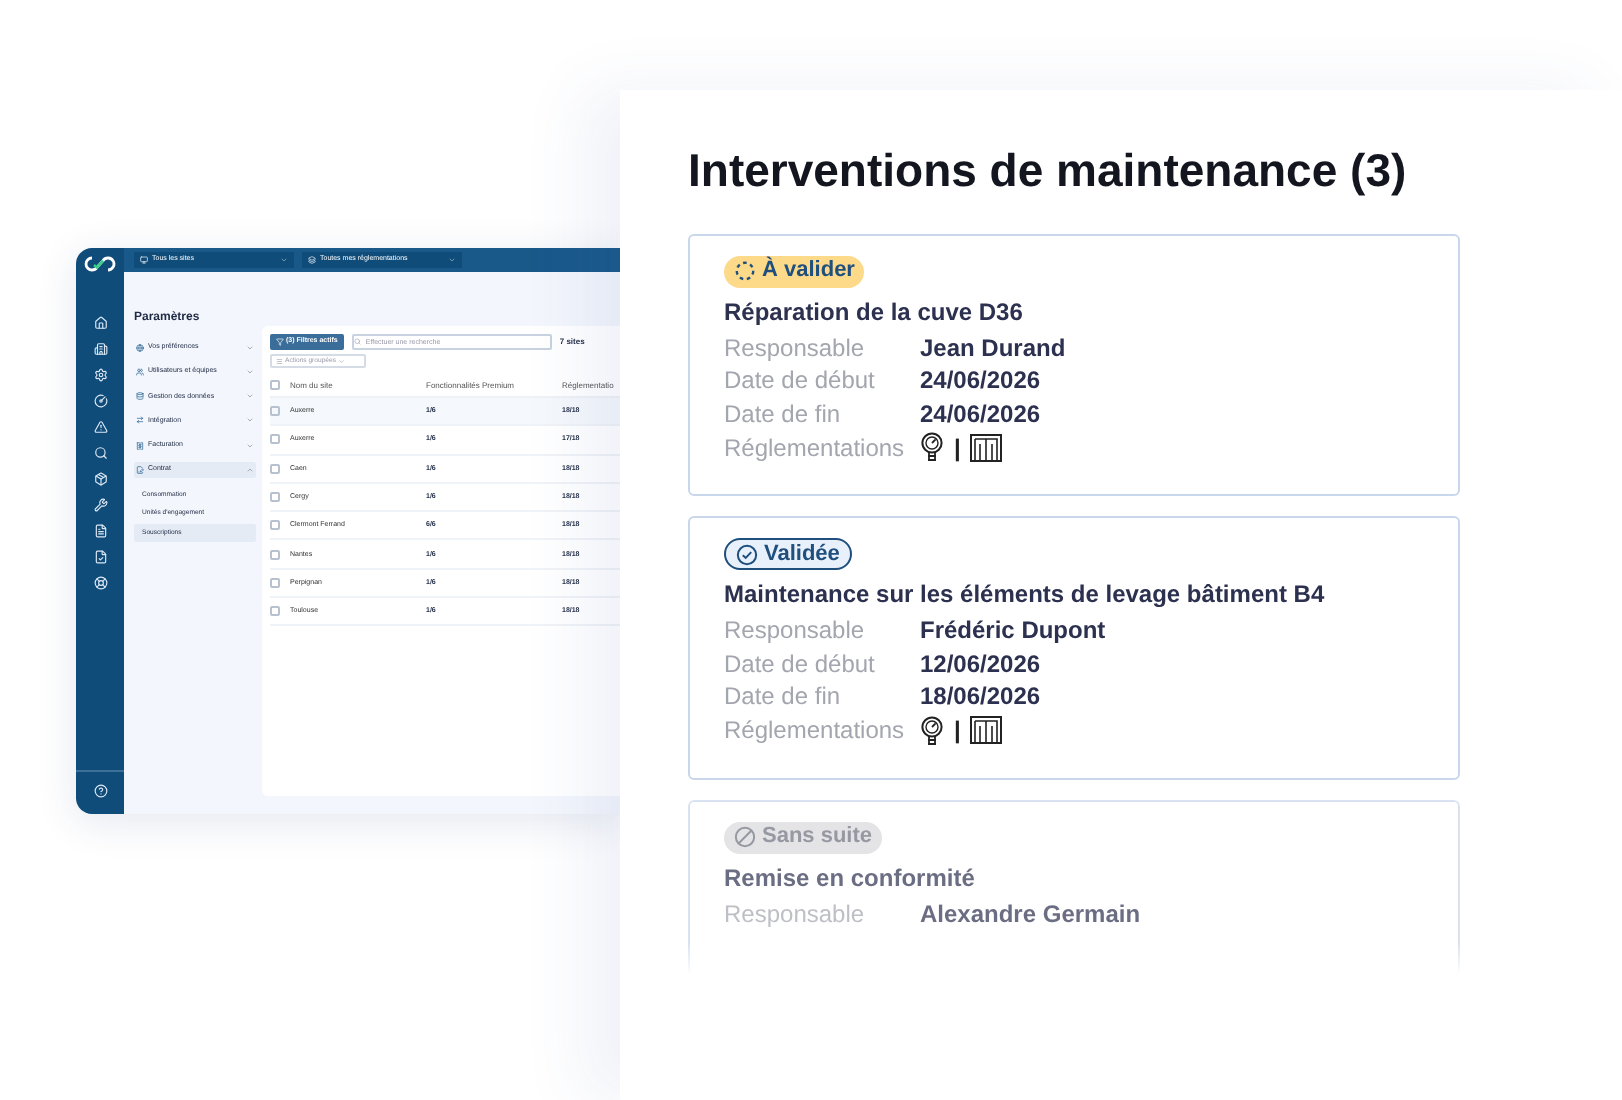 The width and height of the screenshot is (1622, 1100). I want to click on header-checkbox, so click(275, 385).